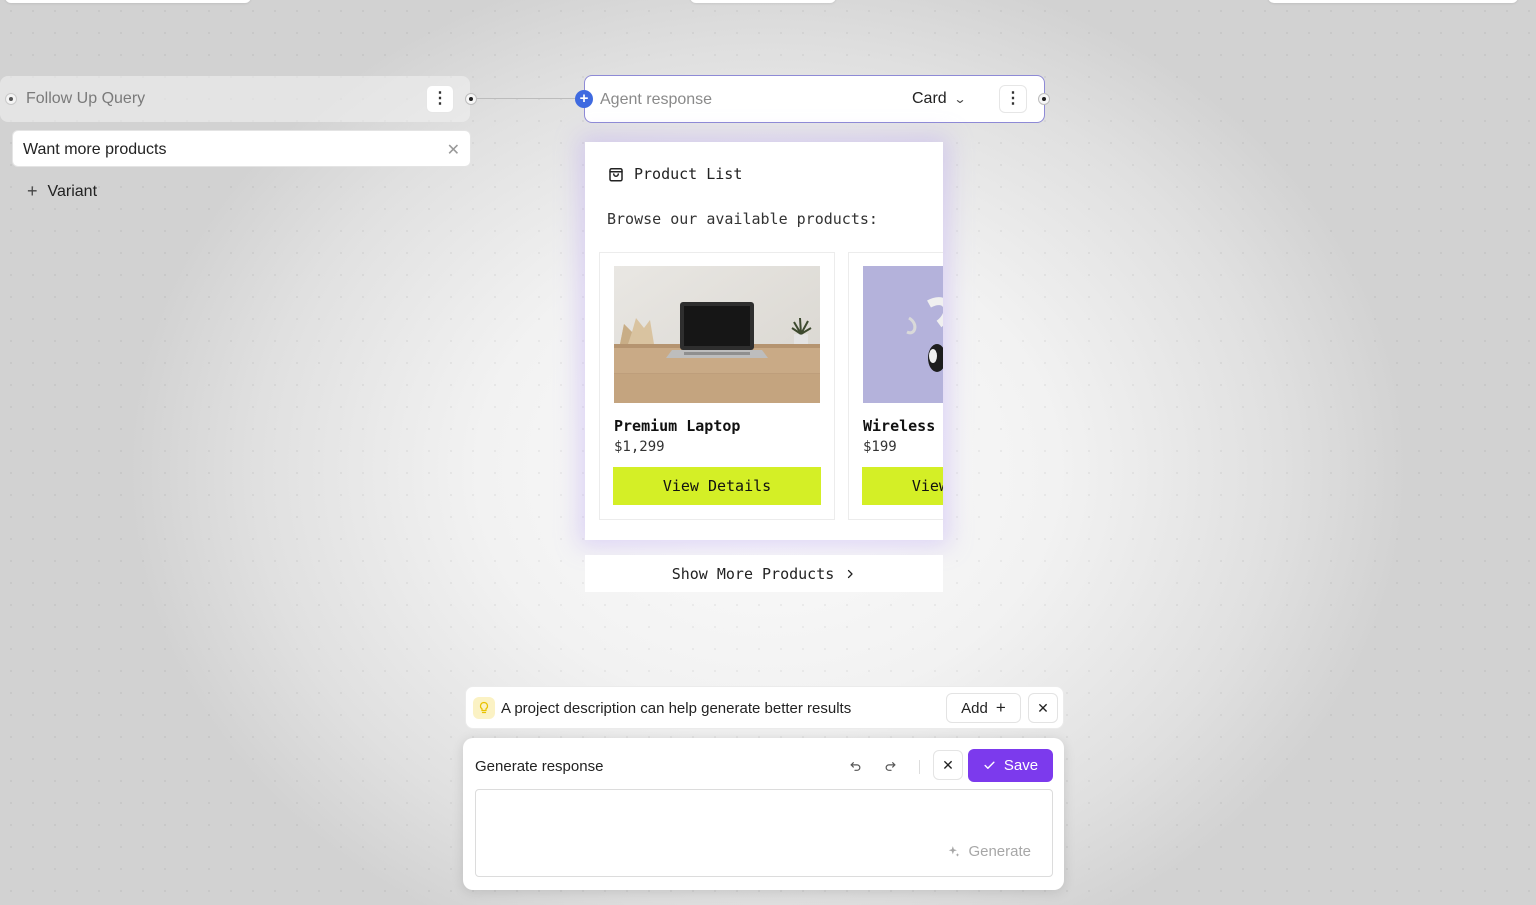 The image size is (1536, 905). Describe the element at coordinates (235, 99) in the screenshot. I see `follow-up-query-node-header: Follow Up Query ⋮` at that location.